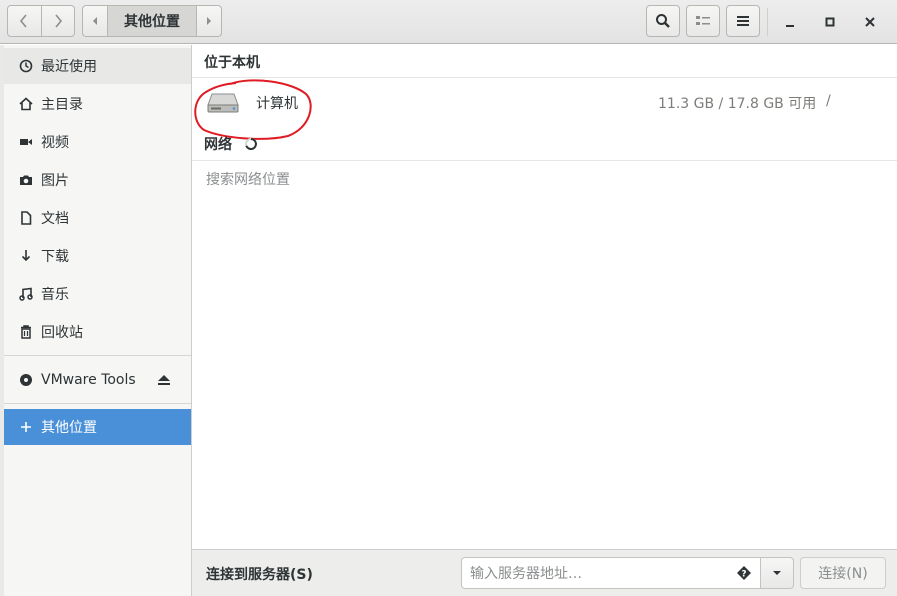 The width and height of the screenshot is (897, 596). What do you see at coordinates (737, 104) in the screenshot?
I see `computer-size: 11.3 GB / 17.8 GB 可用` at bounding box center [737, 104].